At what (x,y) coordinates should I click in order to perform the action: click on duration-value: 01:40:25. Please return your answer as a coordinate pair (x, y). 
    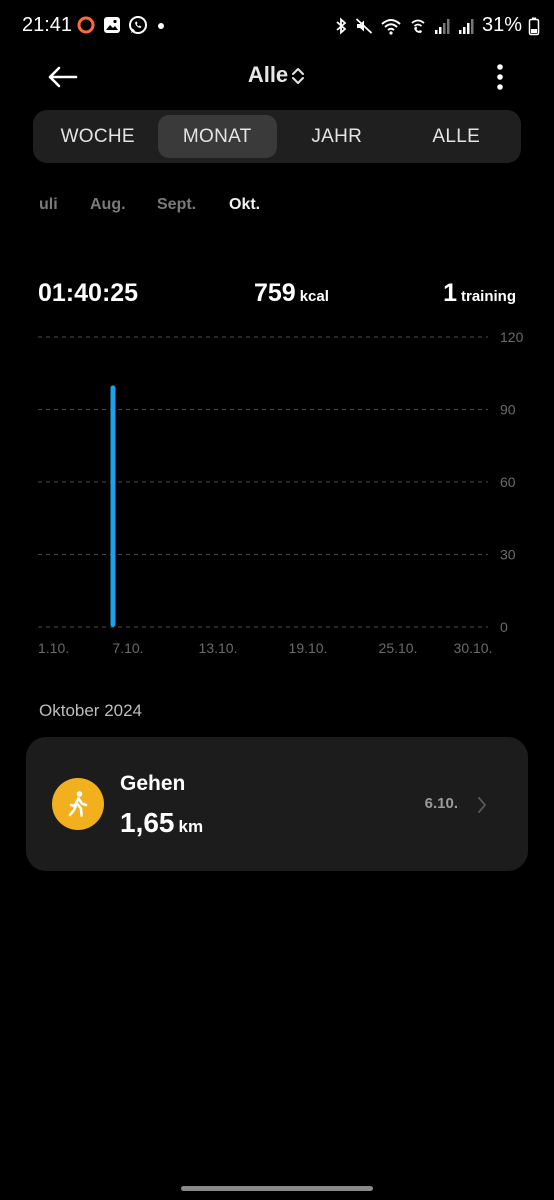
    Looking at the image, I should click on (88, 293).